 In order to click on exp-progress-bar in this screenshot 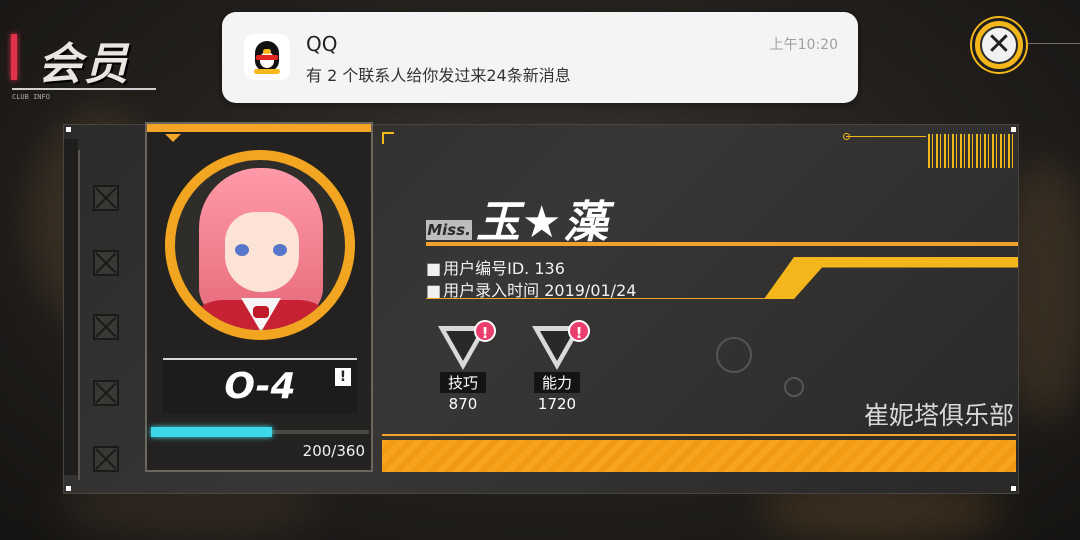, I will do `click(260, 432)`.